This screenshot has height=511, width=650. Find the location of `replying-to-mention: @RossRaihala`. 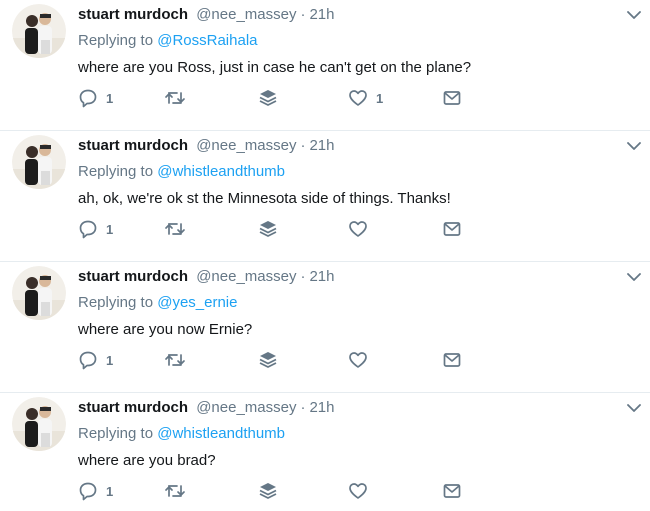

replying-to-mention: @RossRaihala is located at coordinates (207, 40).